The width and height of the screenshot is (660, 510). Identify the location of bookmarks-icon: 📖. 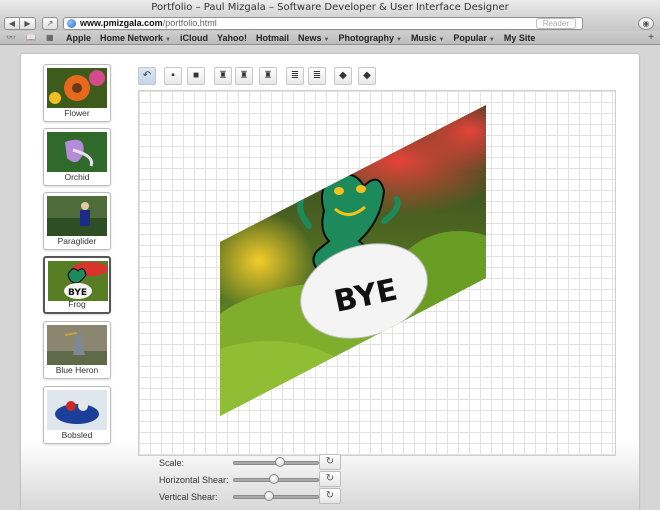
(33, 37).